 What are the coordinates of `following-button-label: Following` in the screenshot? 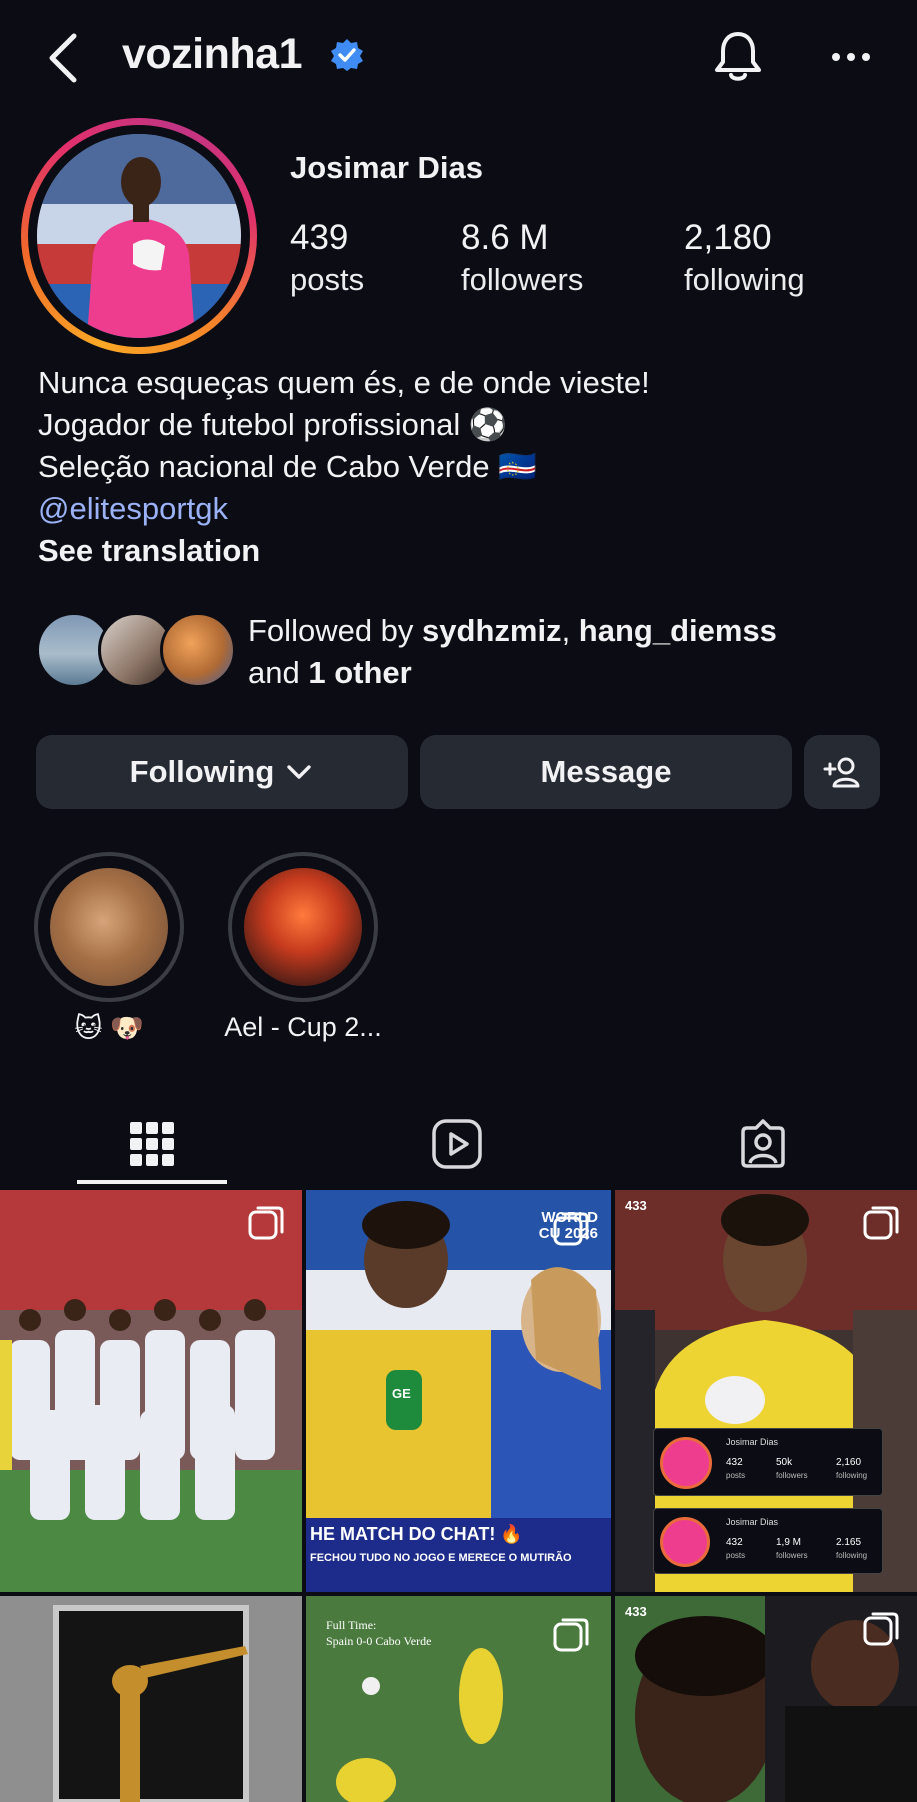 It's located at (202, 771).